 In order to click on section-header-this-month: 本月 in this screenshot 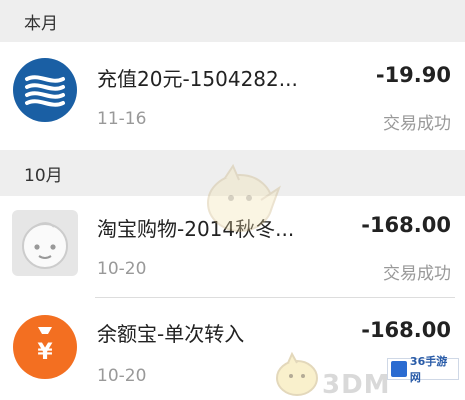, I will do `click(232, 21)`.